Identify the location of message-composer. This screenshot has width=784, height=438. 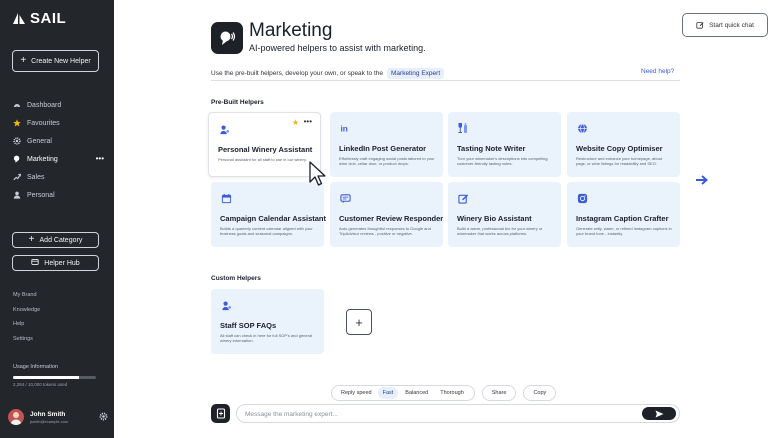
(458, 413).